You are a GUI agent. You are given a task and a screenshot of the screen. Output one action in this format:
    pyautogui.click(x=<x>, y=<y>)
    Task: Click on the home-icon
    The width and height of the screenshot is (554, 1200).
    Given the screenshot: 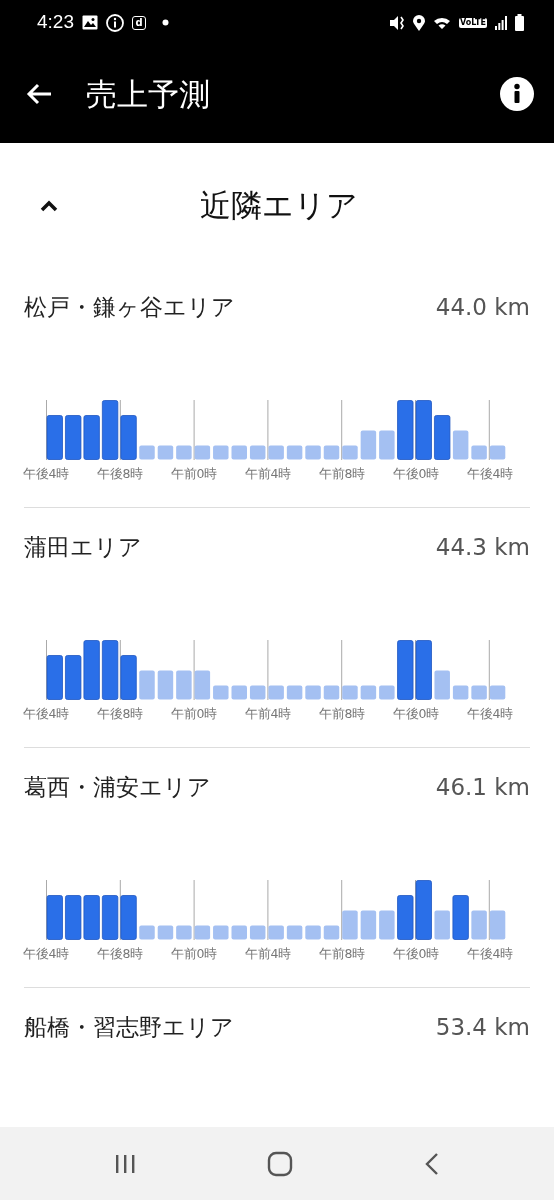 What is the action you would take?
    pyautogui.click(x=280, y=1163)
    